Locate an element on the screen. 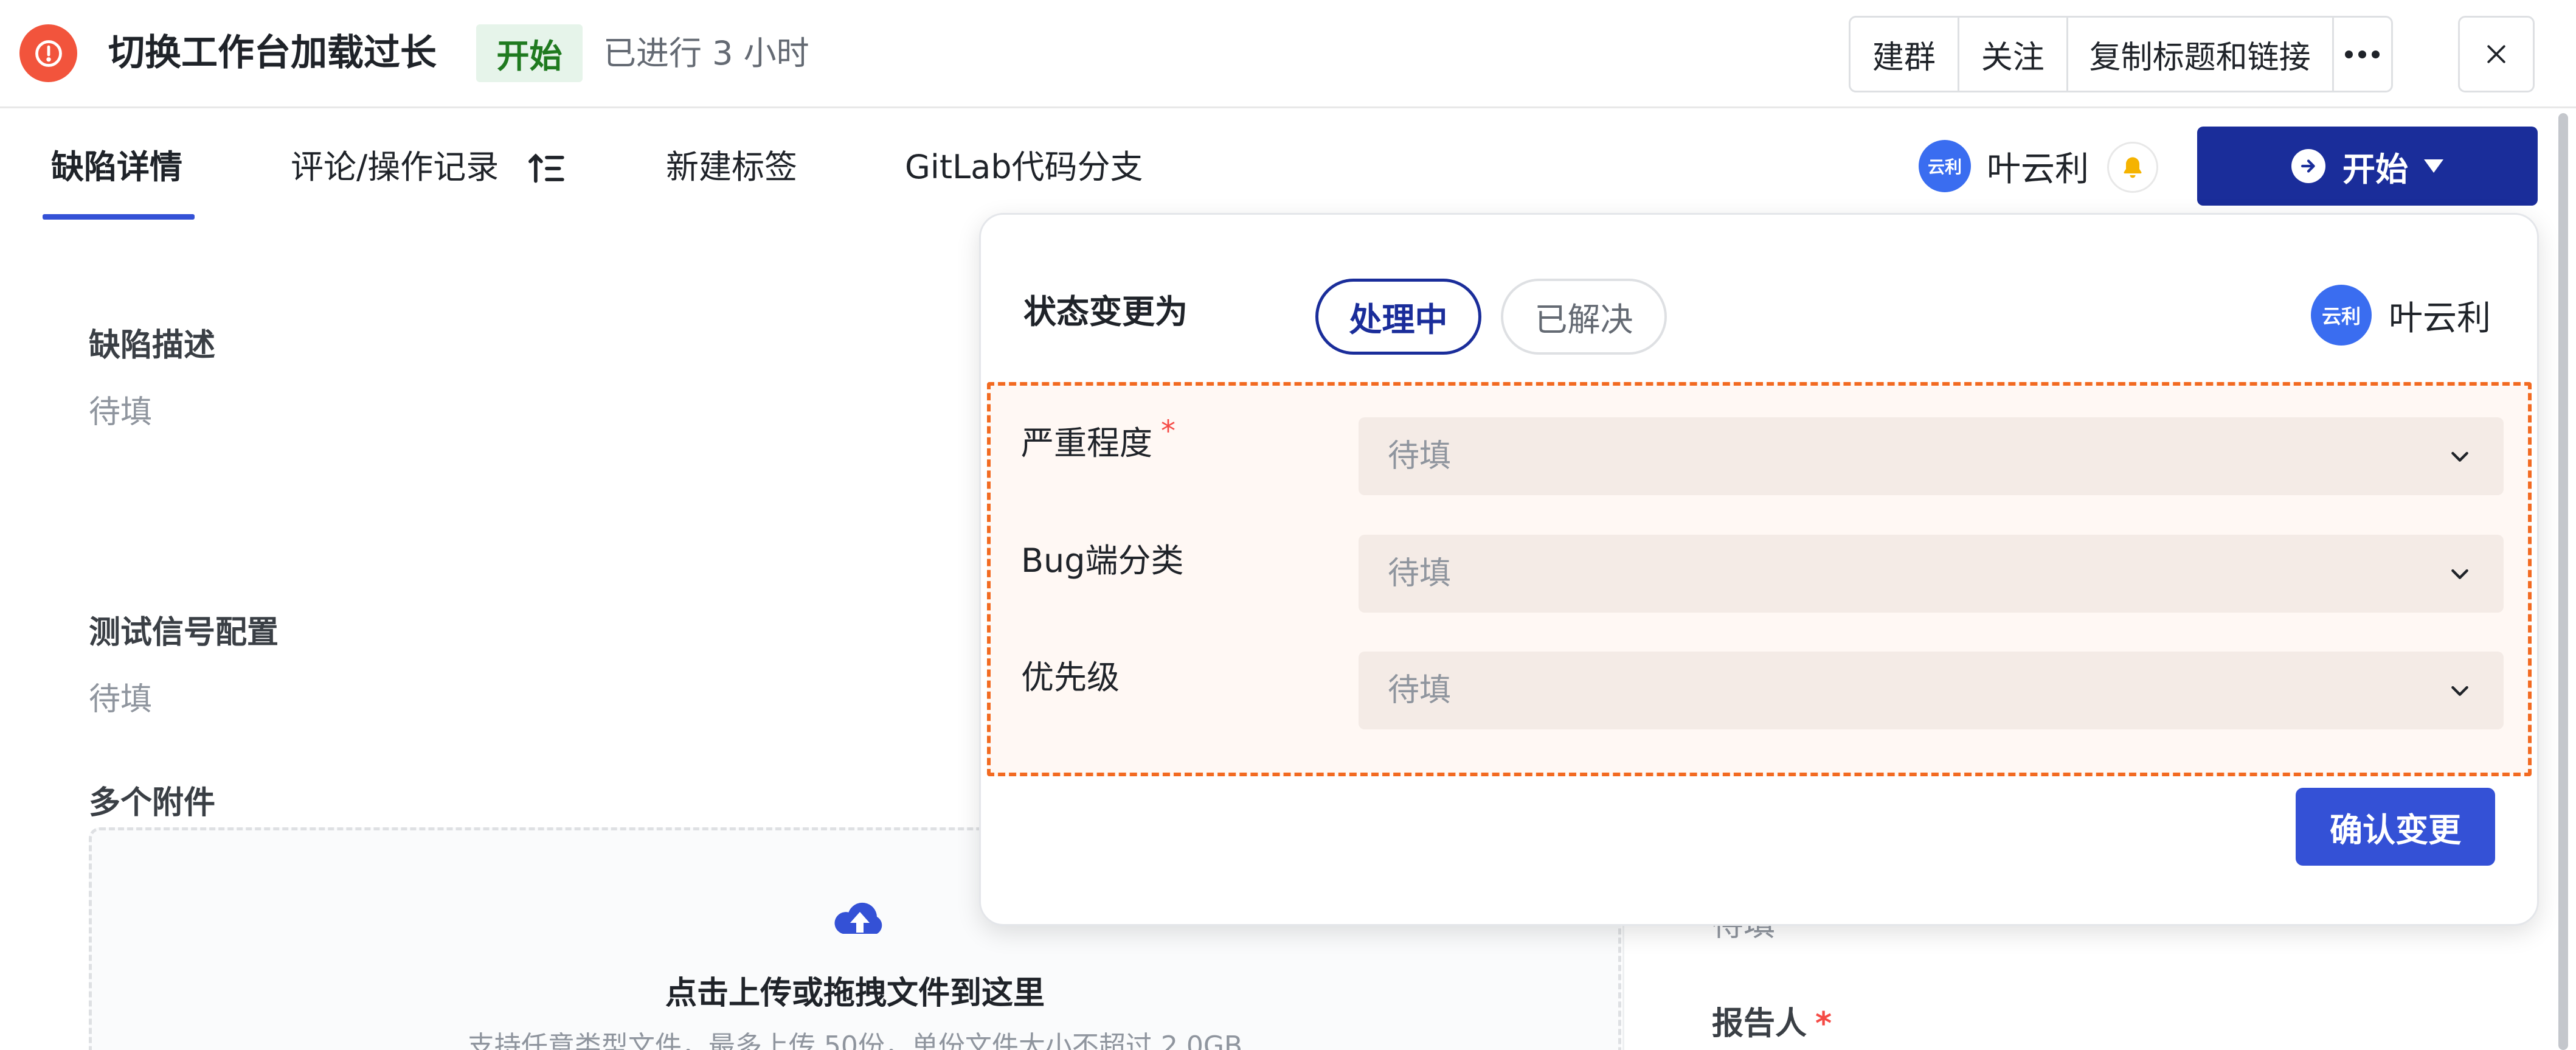 Image resolution: width=2576 pixels, height=1050 pixels. status-change-label: 状态变更为 is located at coordinates (1105, 312).